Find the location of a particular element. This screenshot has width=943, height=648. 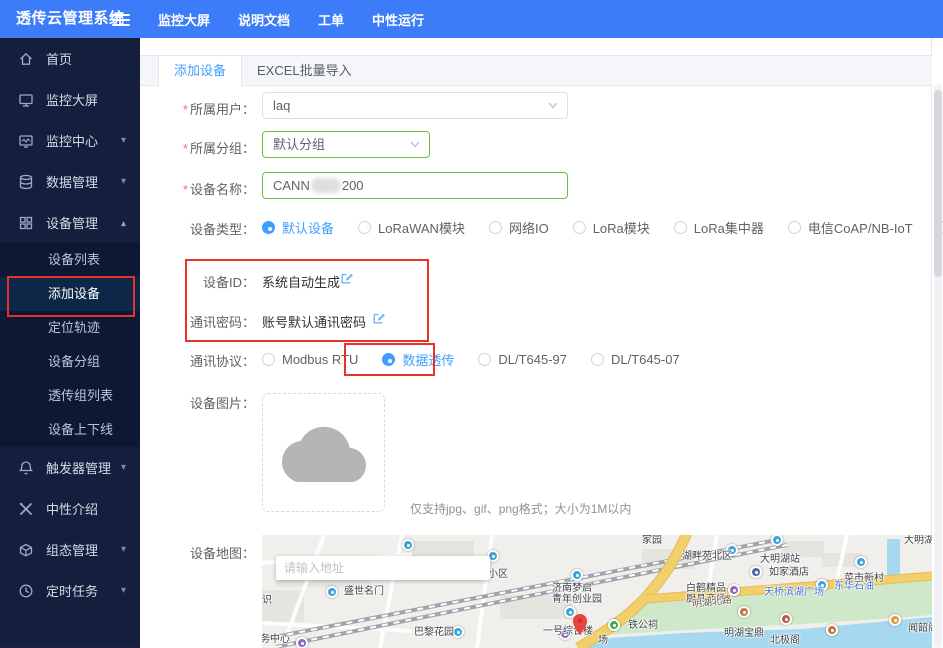

sidebar-item-device-management: 设备管理 ▾ is located at coordinates (70, 222).